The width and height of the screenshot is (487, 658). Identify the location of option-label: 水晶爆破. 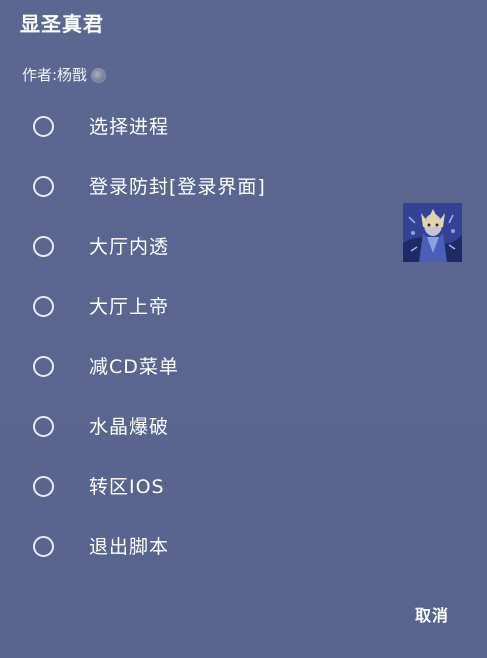
(129, 427).